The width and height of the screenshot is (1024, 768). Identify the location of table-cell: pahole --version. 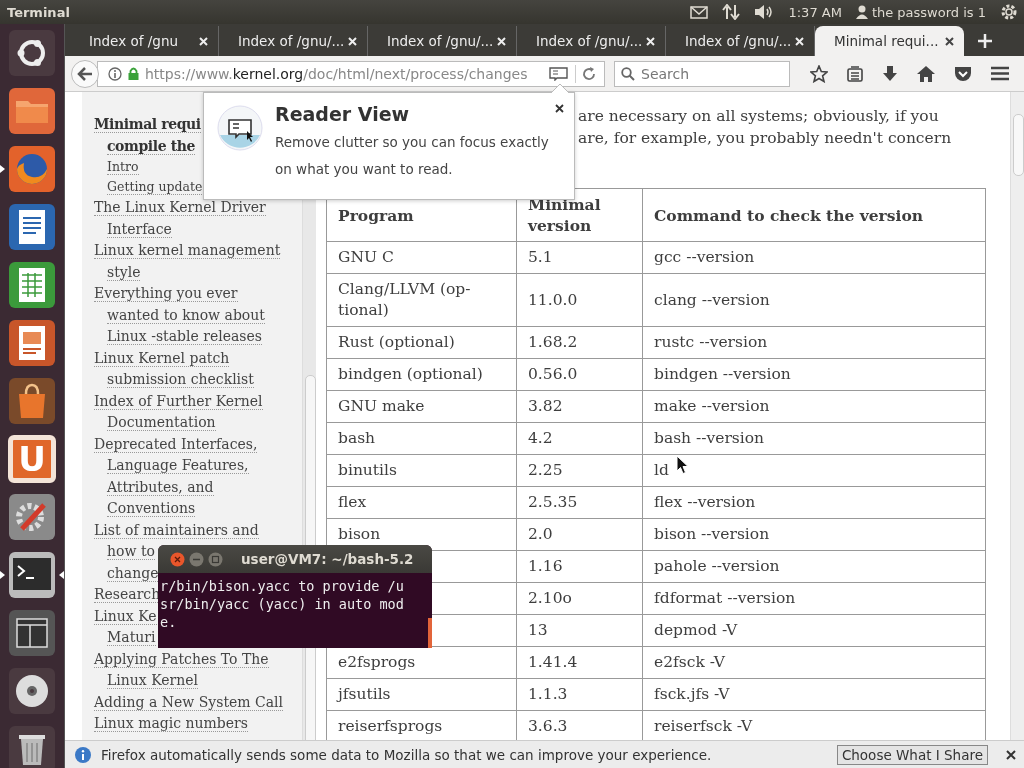
(814, 566).